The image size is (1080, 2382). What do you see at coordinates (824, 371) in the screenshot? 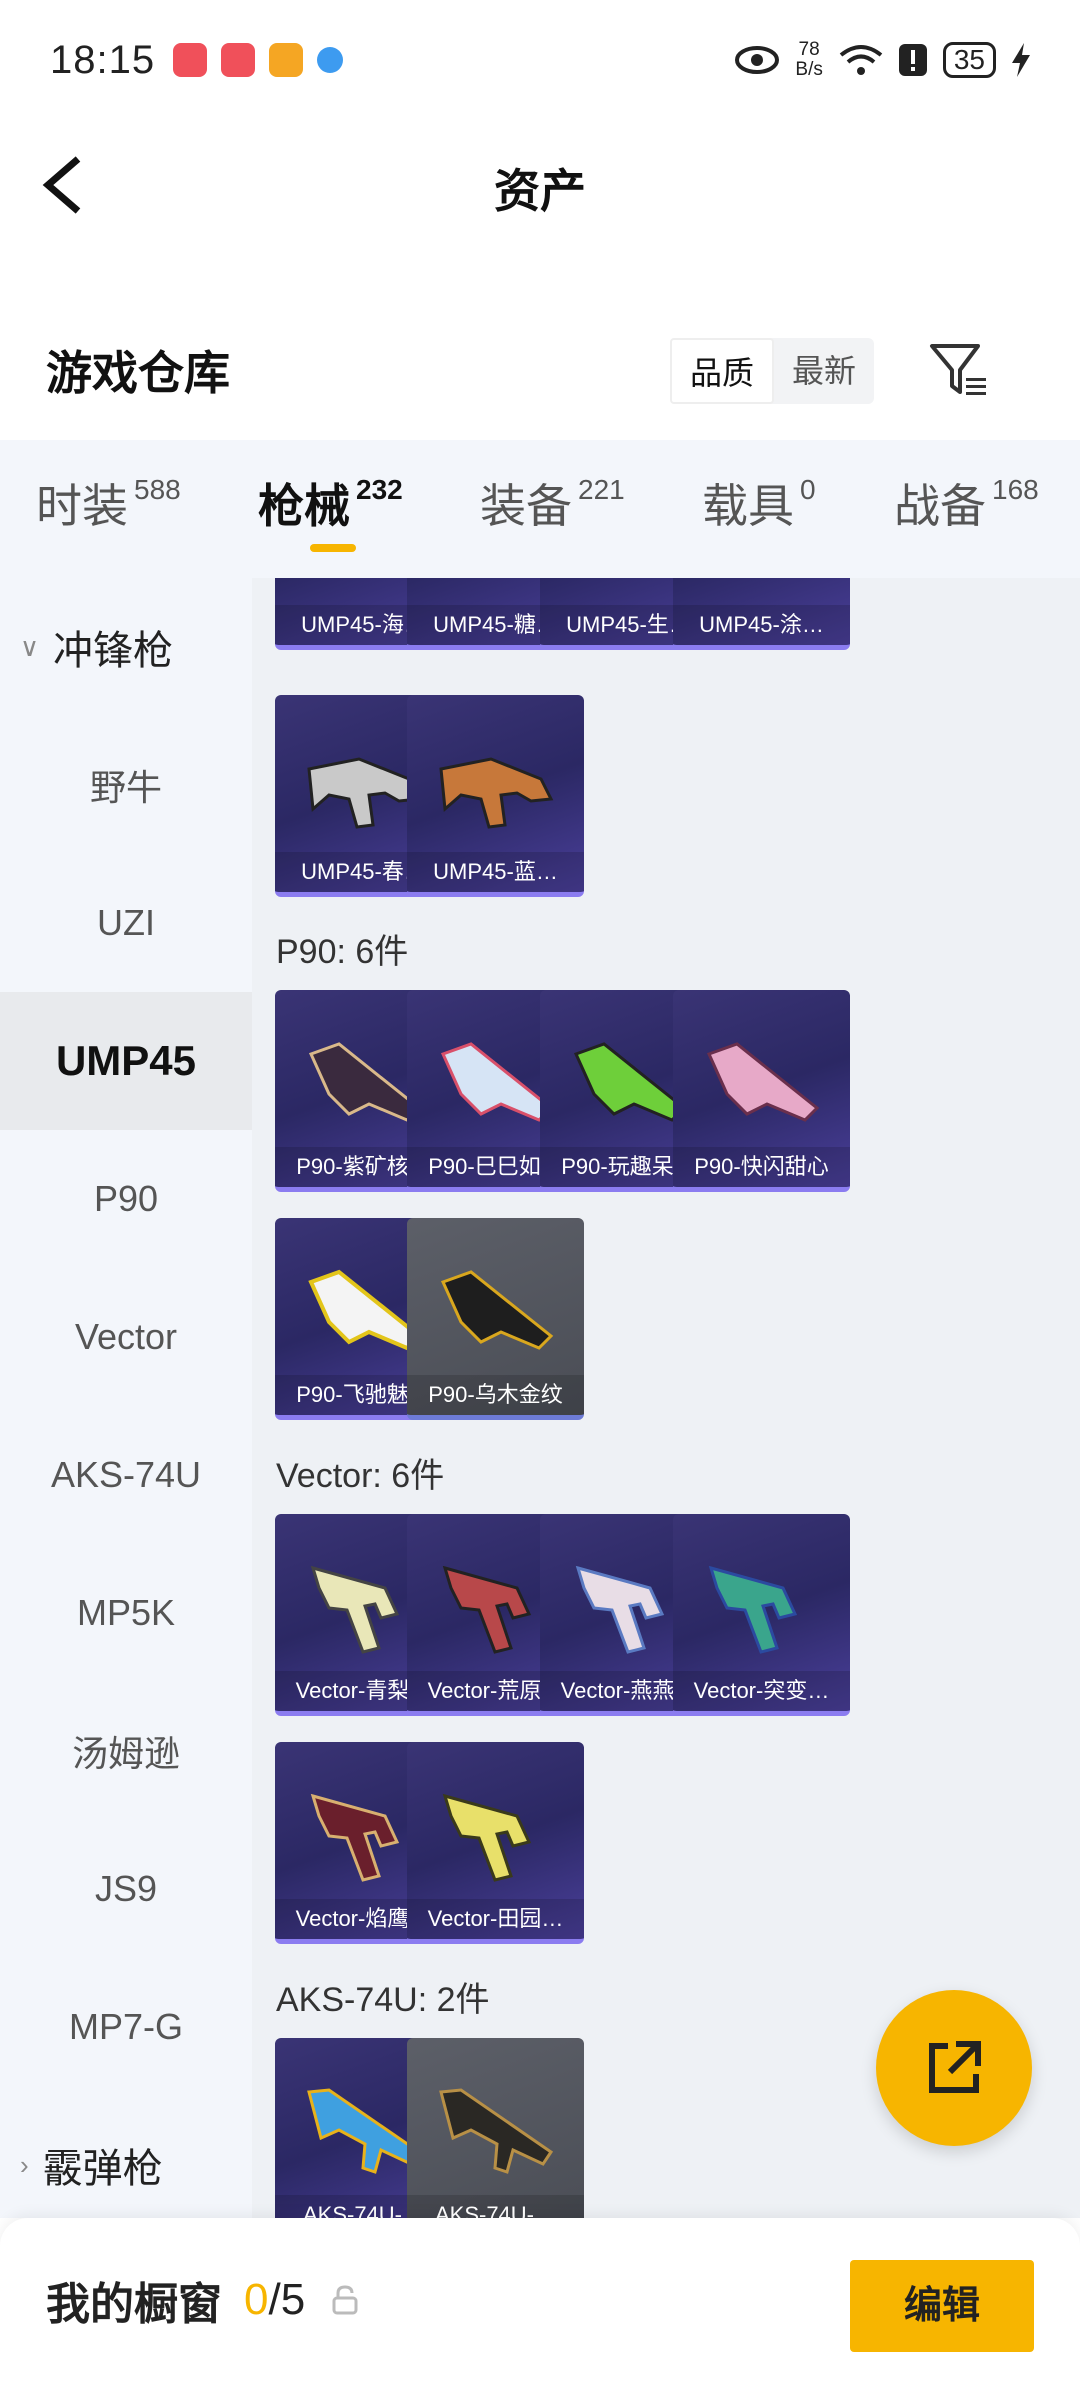
I see `sort-latest-button: 最新` at bounding box center [824, 371].